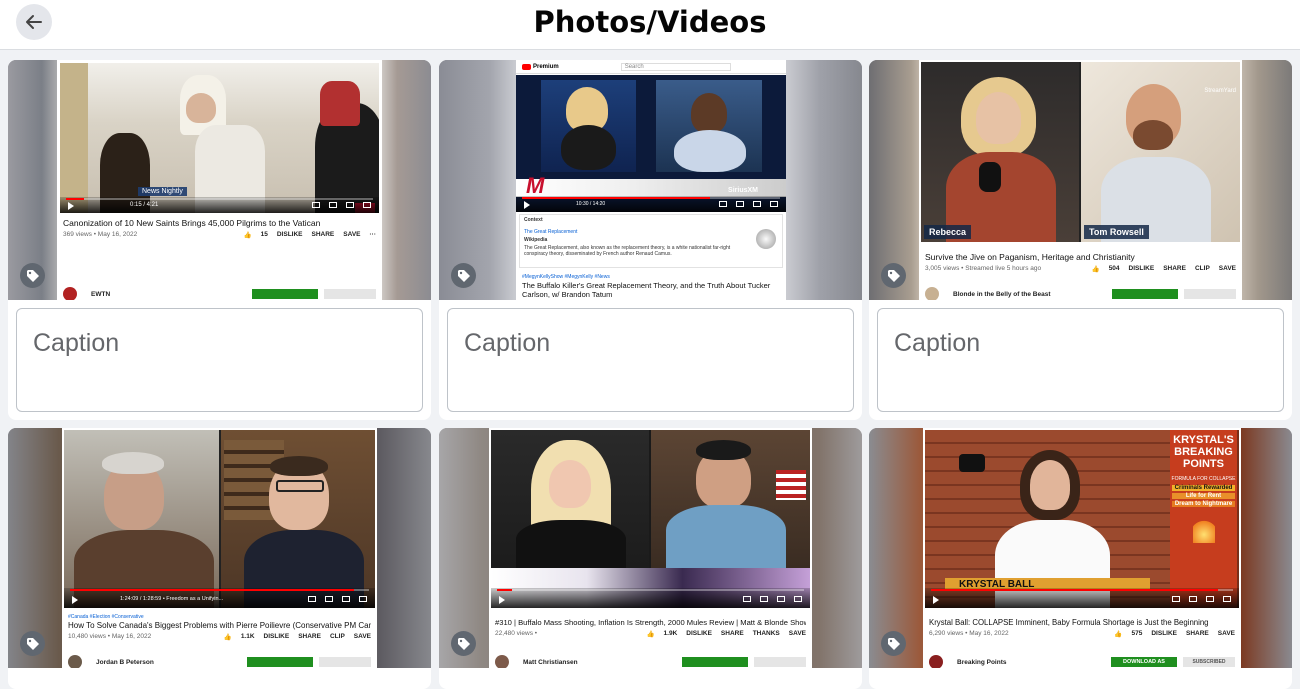 The height and width of the screenshot is (689, 1300). Describe the element at coordinates (219, 661) in the screenshot. I see `channel-row: Jordan B Peterson` at that location.